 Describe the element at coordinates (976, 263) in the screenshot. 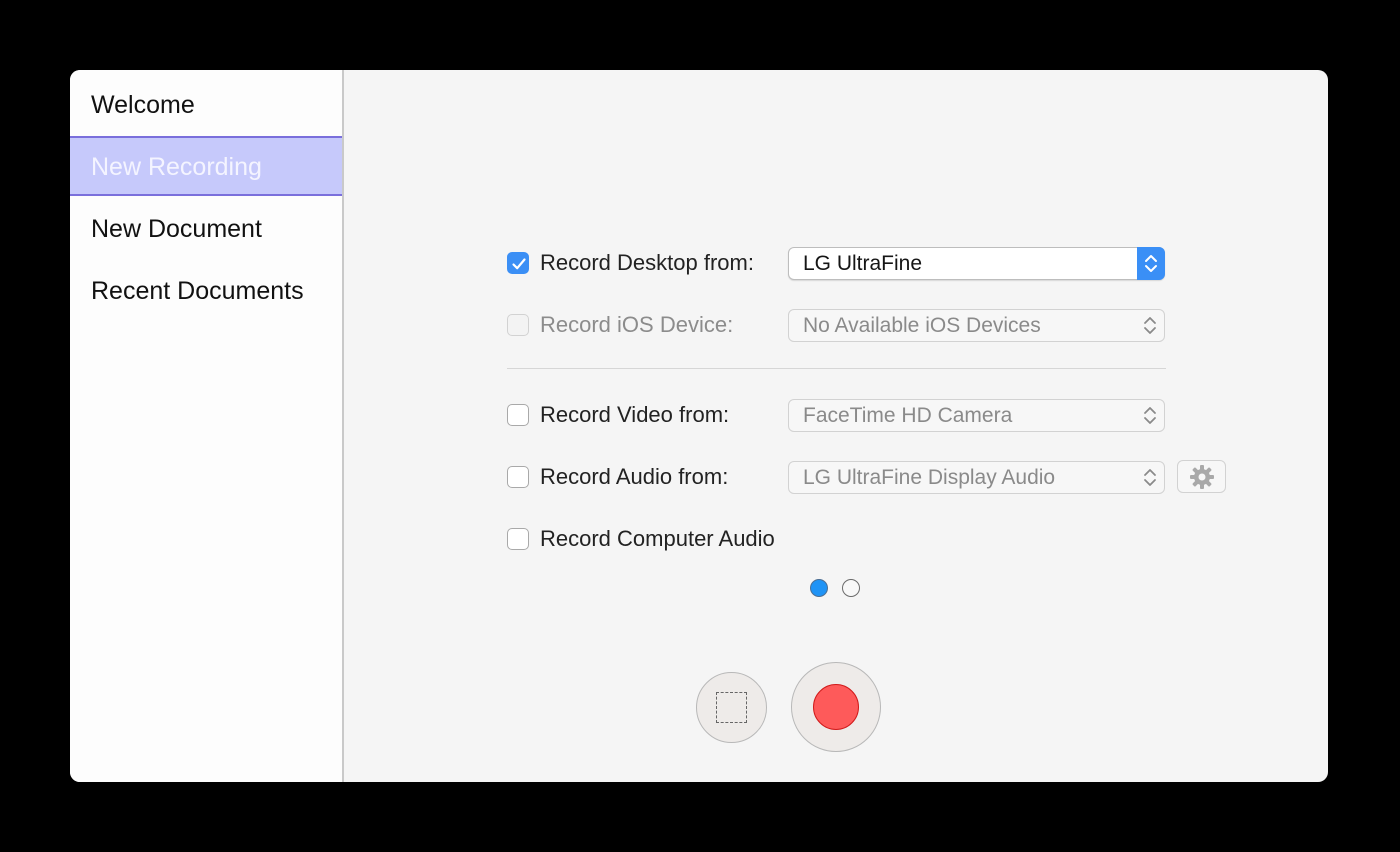

I see `record-desktop-select: LG UltraFine` at that location.